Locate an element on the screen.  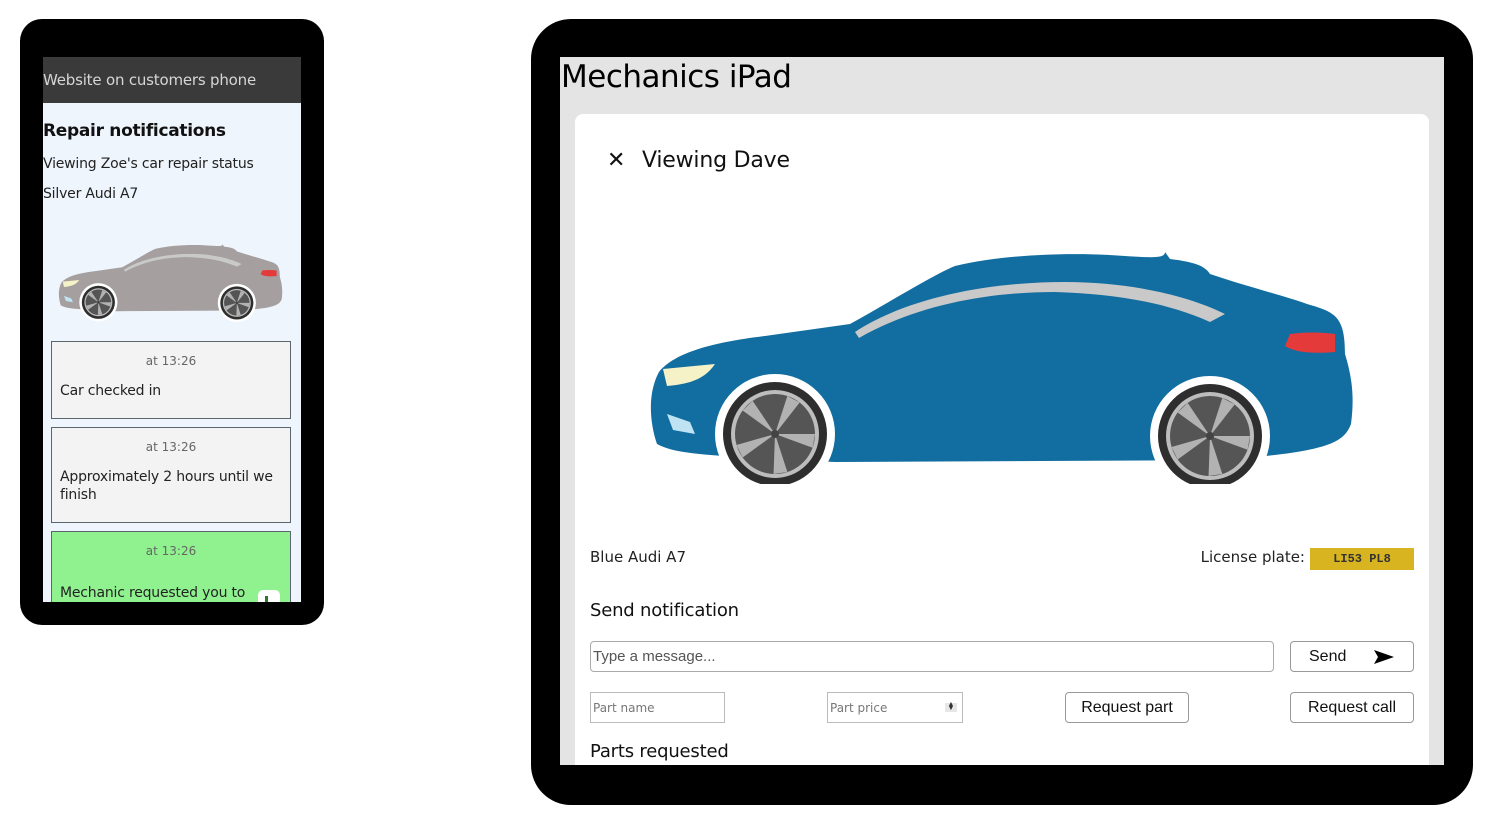
parts-requested-heading: Parts requested is located at coordinates (659, 751).